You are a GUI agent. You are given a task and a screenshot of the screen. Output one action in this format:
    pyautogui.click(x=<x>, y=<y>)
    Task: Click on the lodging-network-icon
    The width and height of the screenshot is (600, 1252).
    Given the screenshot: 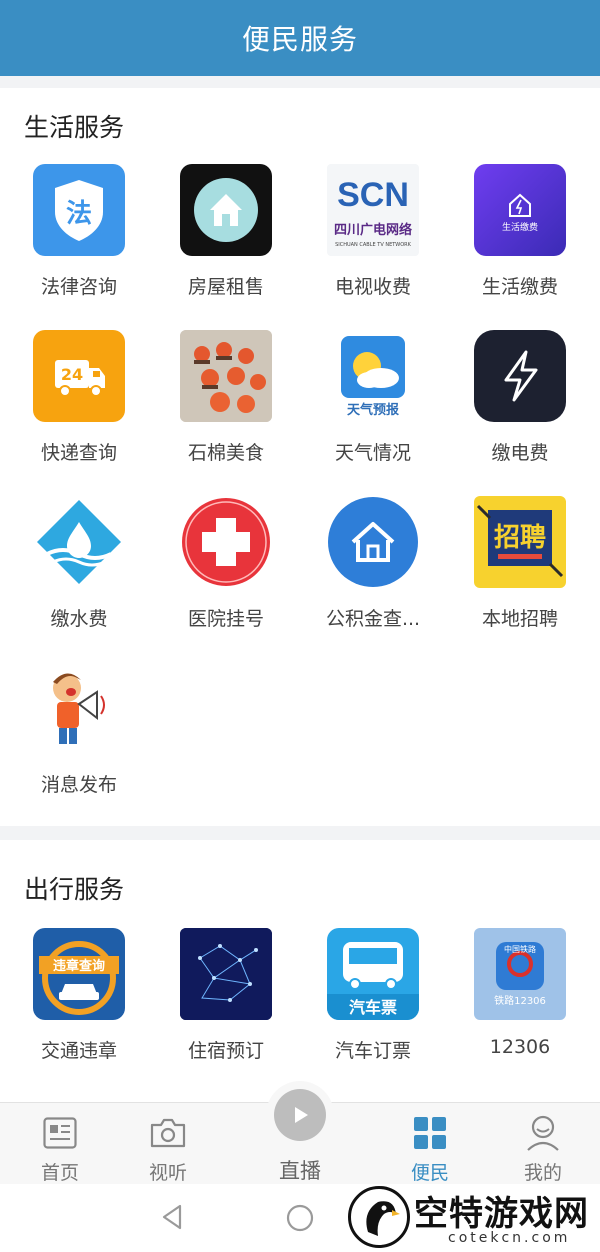 What is the action you would take?
    pyautogui.click(x=226, y=974)
    